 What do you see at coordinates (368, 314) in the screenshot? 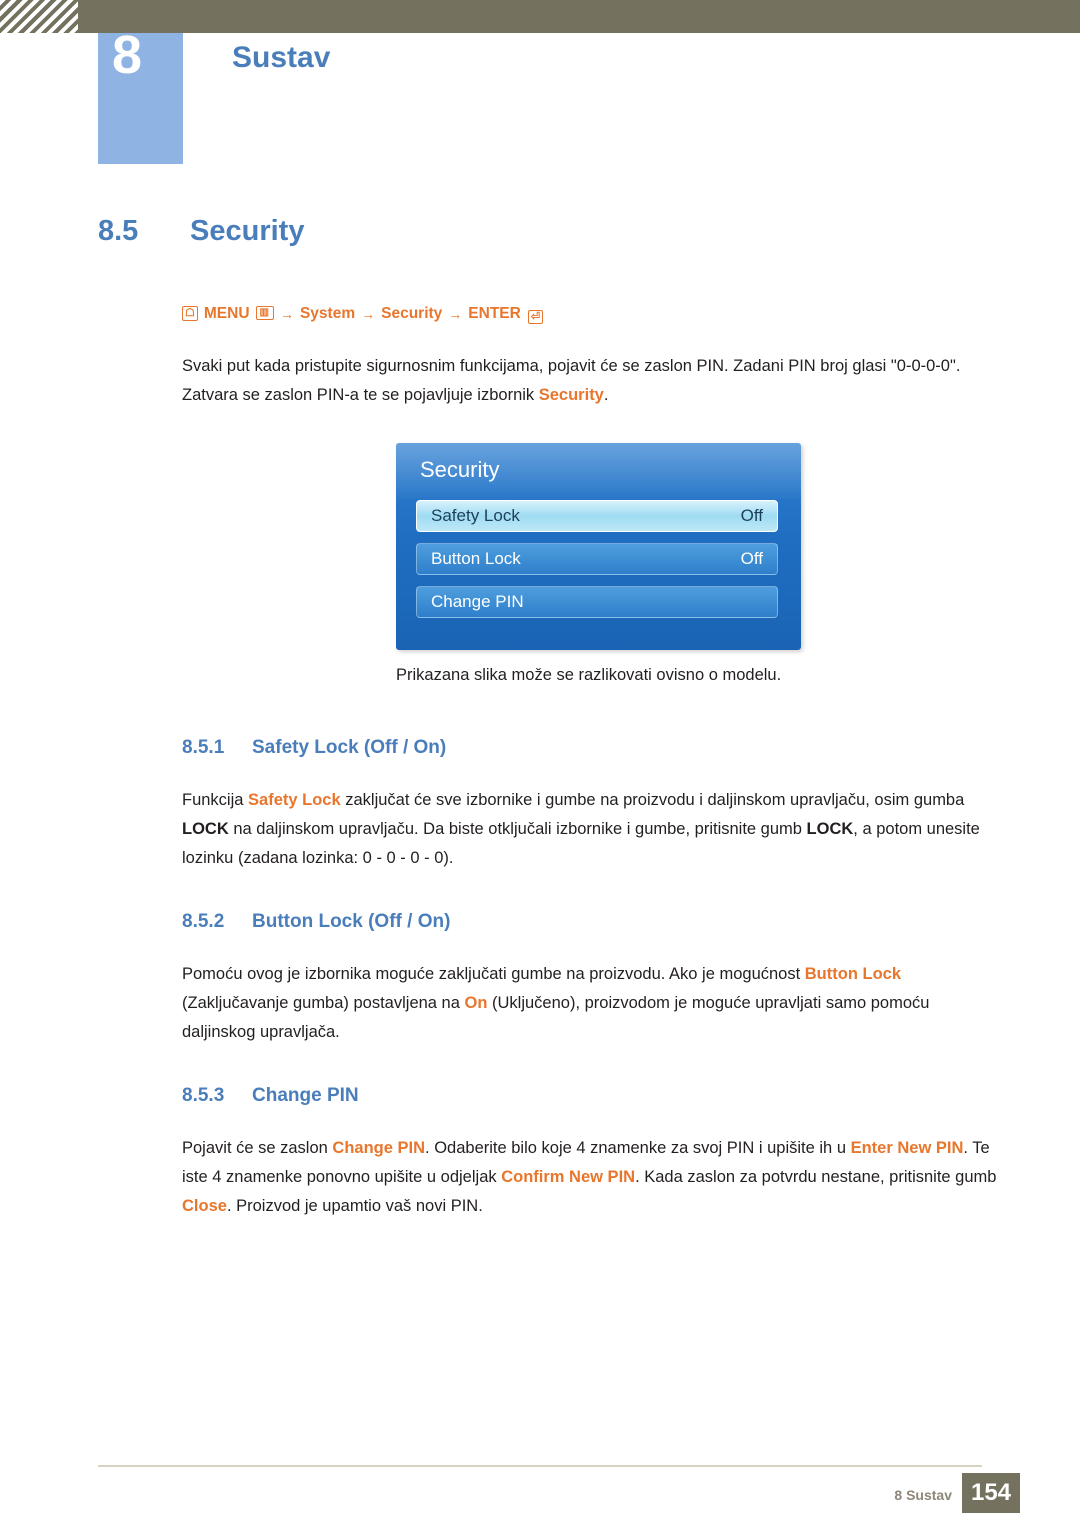
I see `menu-path-arrow-2: →` at bounding box center [368, 314].